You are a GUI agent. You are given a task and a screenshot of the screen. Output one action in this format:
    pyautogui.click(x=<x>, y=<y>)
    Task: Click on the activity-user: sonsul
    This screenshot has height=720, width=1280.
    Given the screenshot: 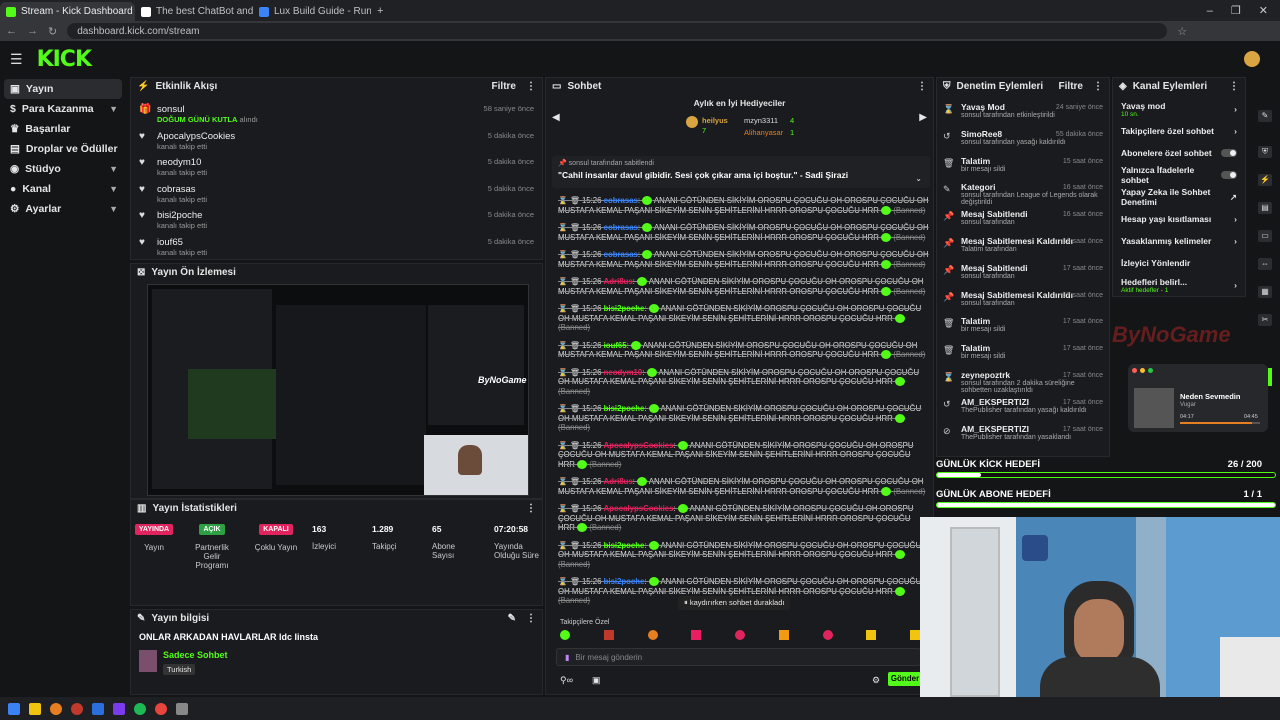 What is the action you would take?
    pyautogui.click(x=207, y=109)
    